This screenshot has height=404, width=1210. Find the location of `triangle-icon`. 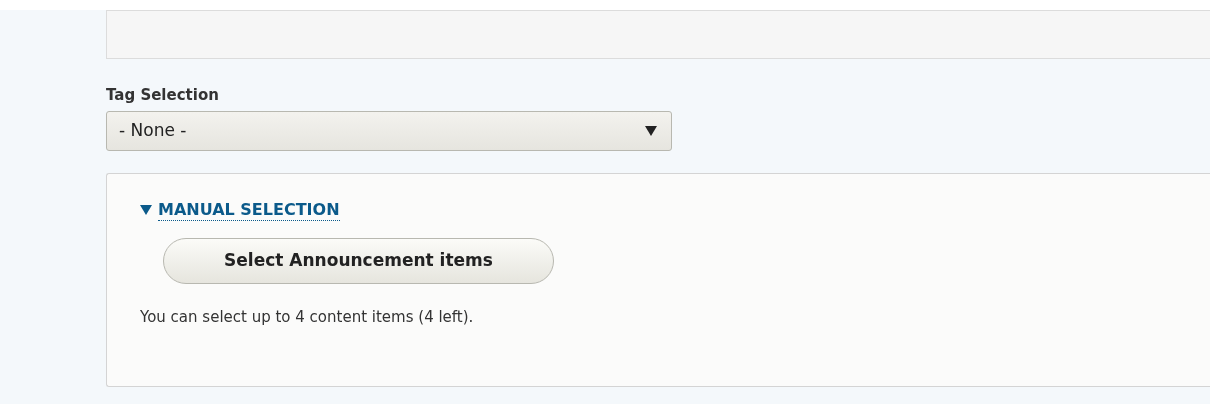

triangle-icon is located at coordinates (146, 210).